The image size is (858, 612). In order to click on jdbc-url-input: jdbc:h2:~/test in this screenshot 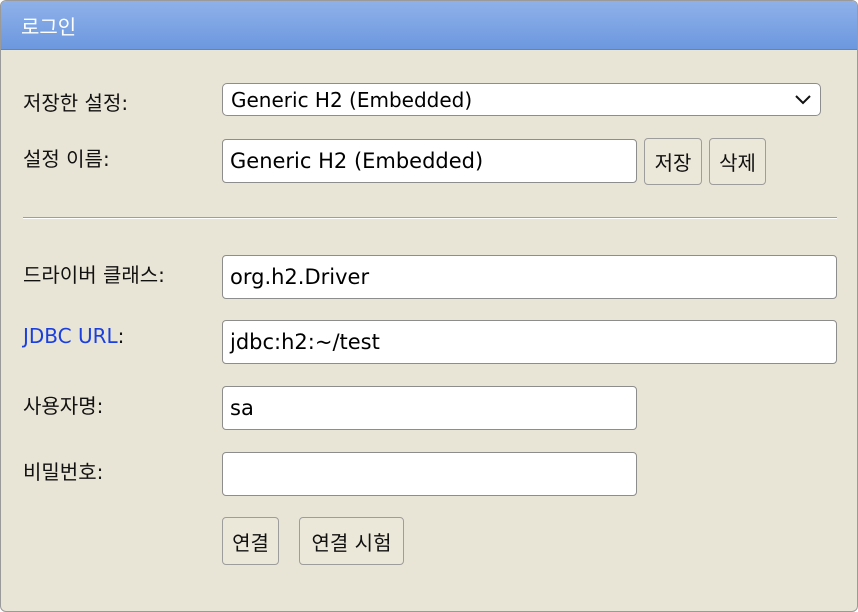, I will do `click(529, 342)`.